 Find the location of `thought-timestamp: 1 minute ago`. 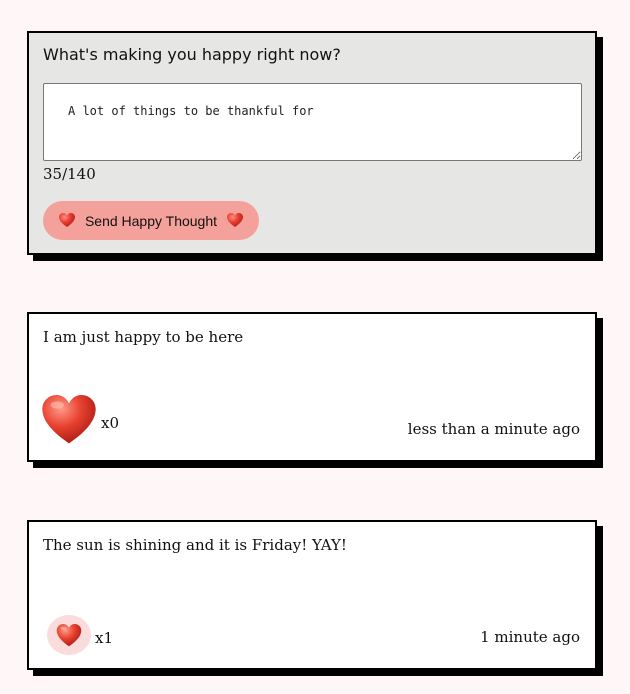

thought-timestamp: 1 minute ago is located at coordinates (530, 637).